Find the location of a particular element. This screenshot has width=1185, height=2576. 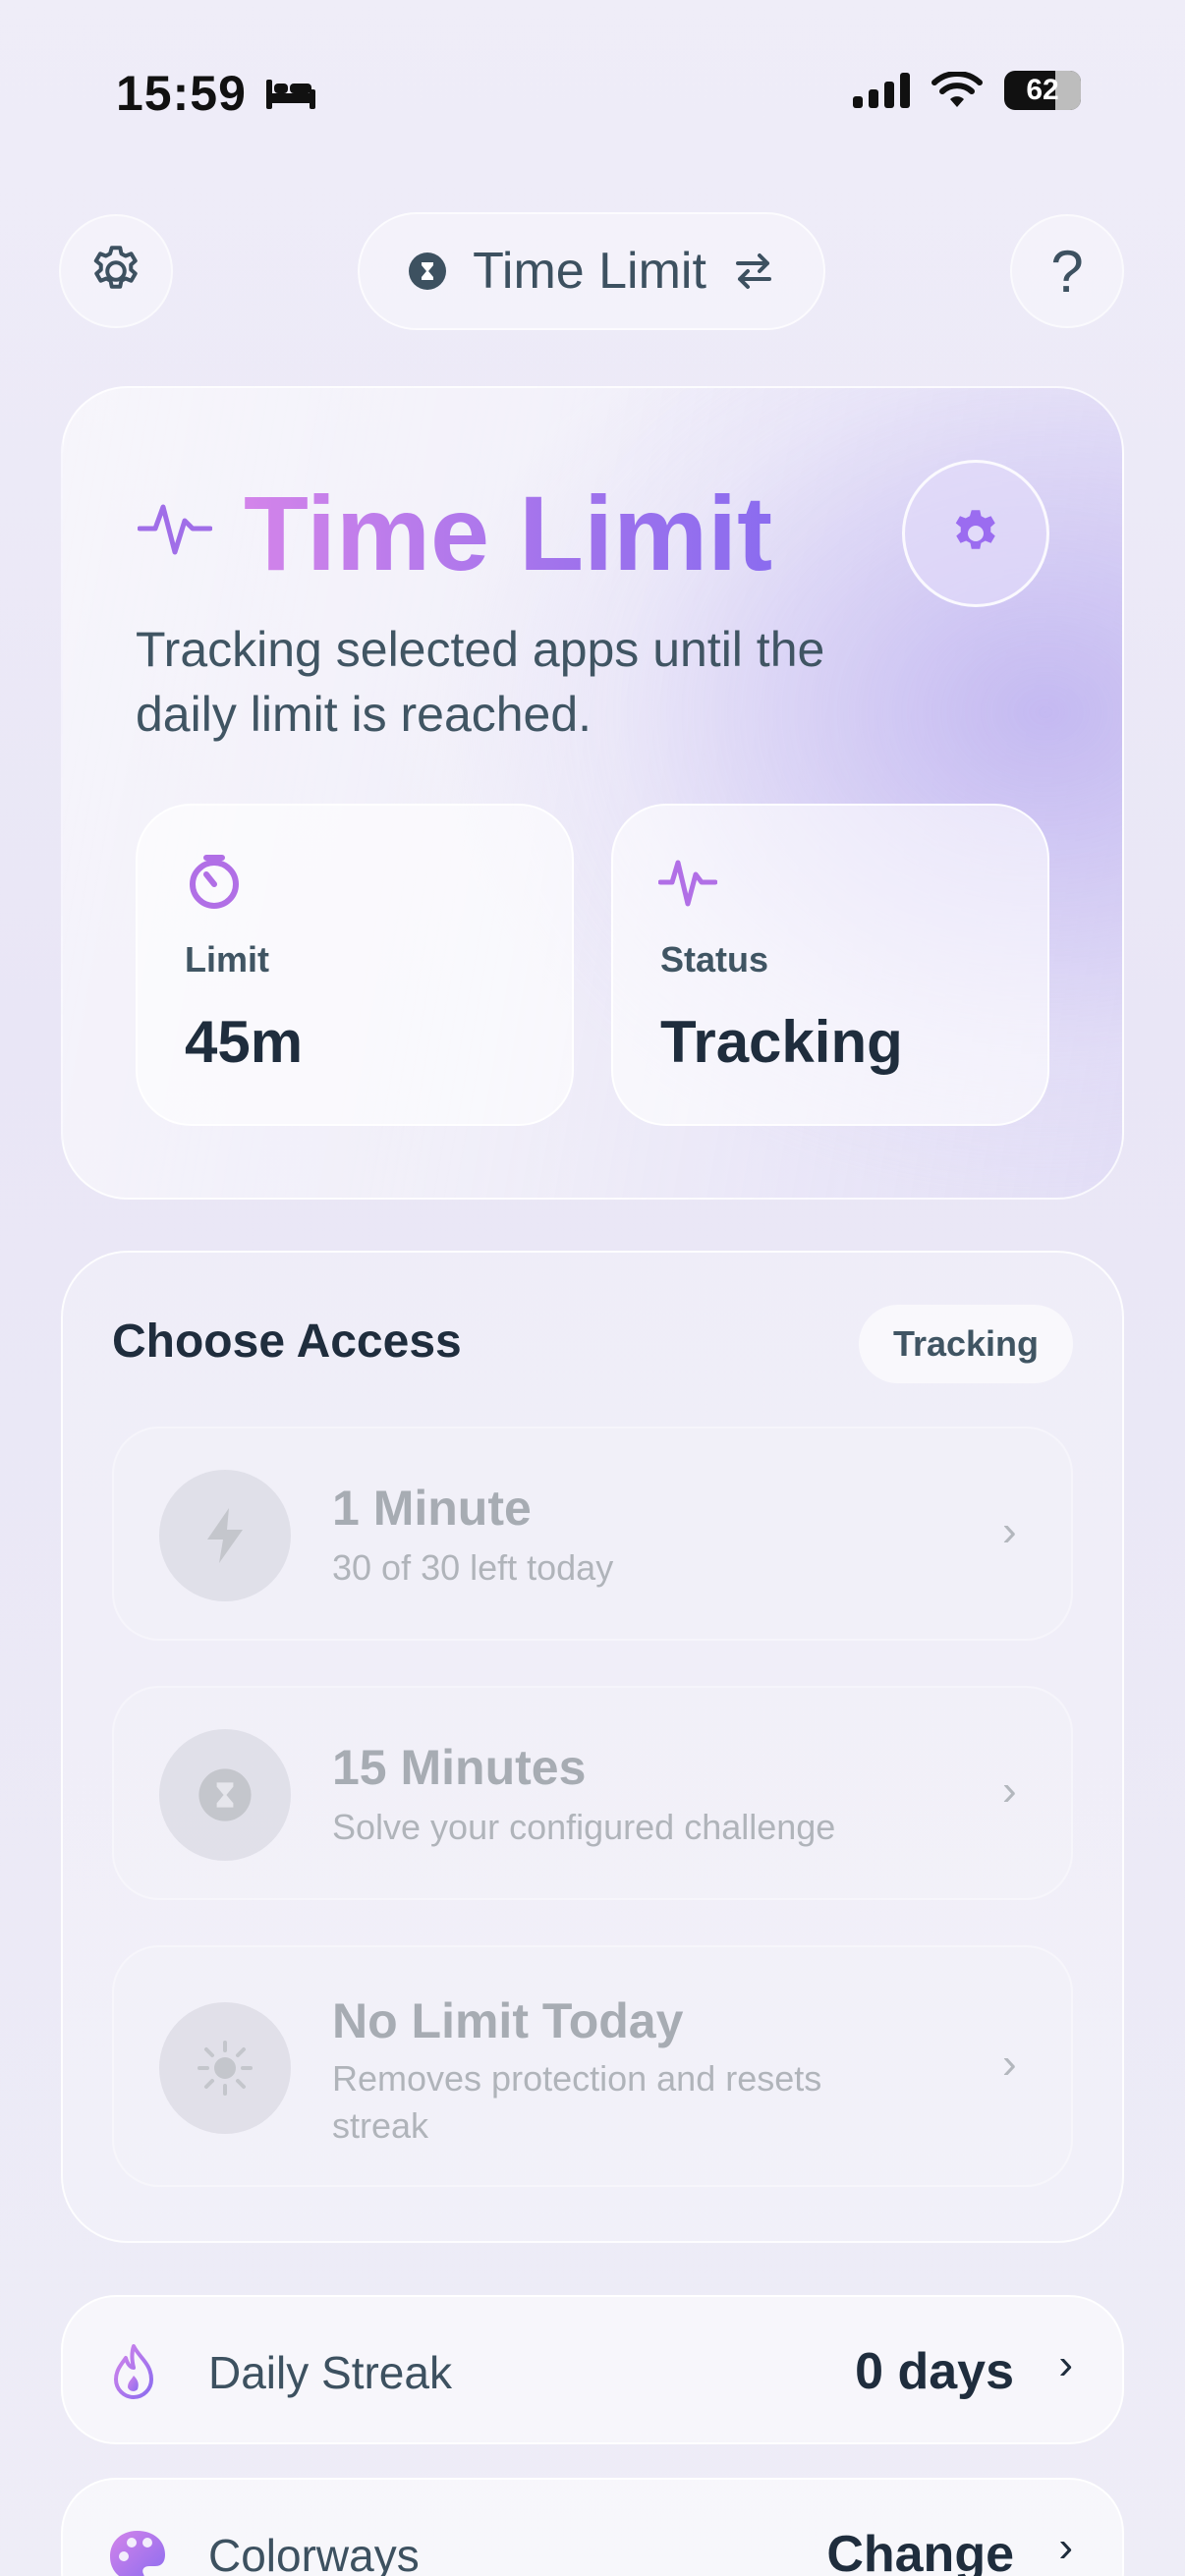

mode-title: Time Limit is located at coordinates (590, 271).